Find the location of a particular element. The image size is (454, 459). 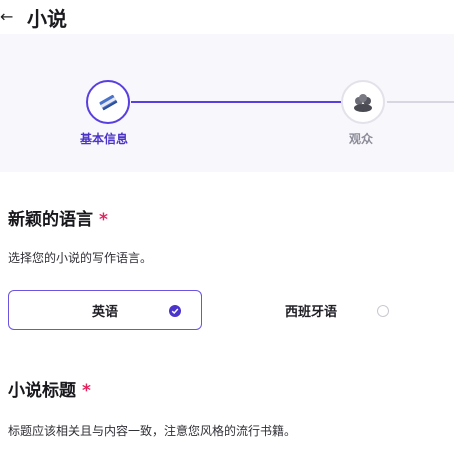

page-title: 小说 is located at coordinates (47, 19).